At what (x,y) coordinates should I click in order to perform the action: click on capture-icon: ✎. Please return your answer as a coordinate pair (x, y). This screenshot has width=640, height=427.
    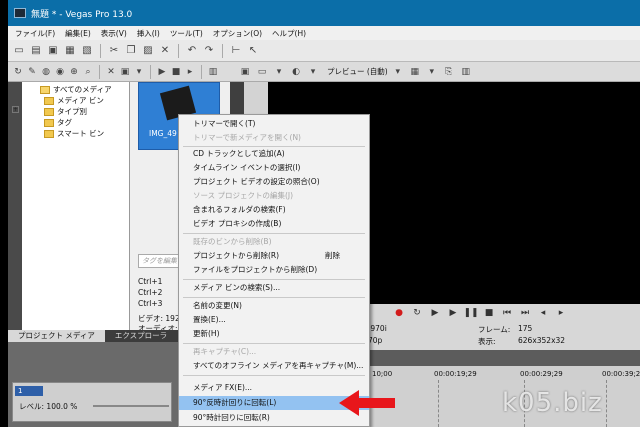
    Looking at the image, I should click on (32, 72).